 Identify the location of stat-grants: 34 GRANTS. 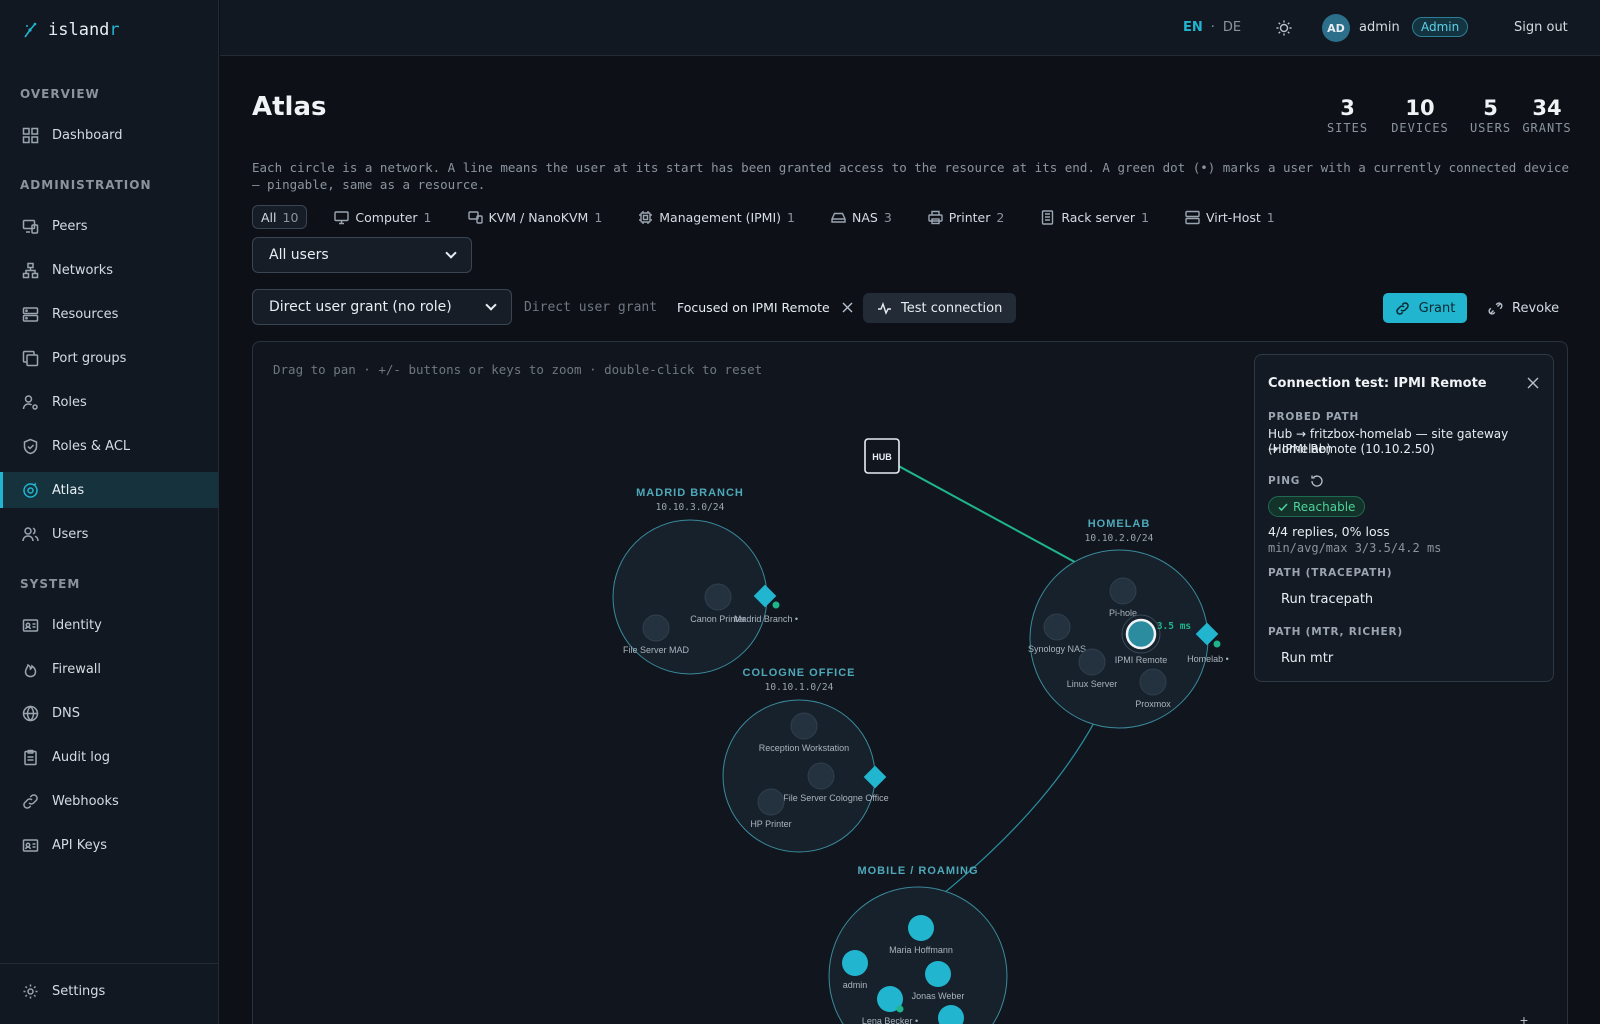
(1547, 115).